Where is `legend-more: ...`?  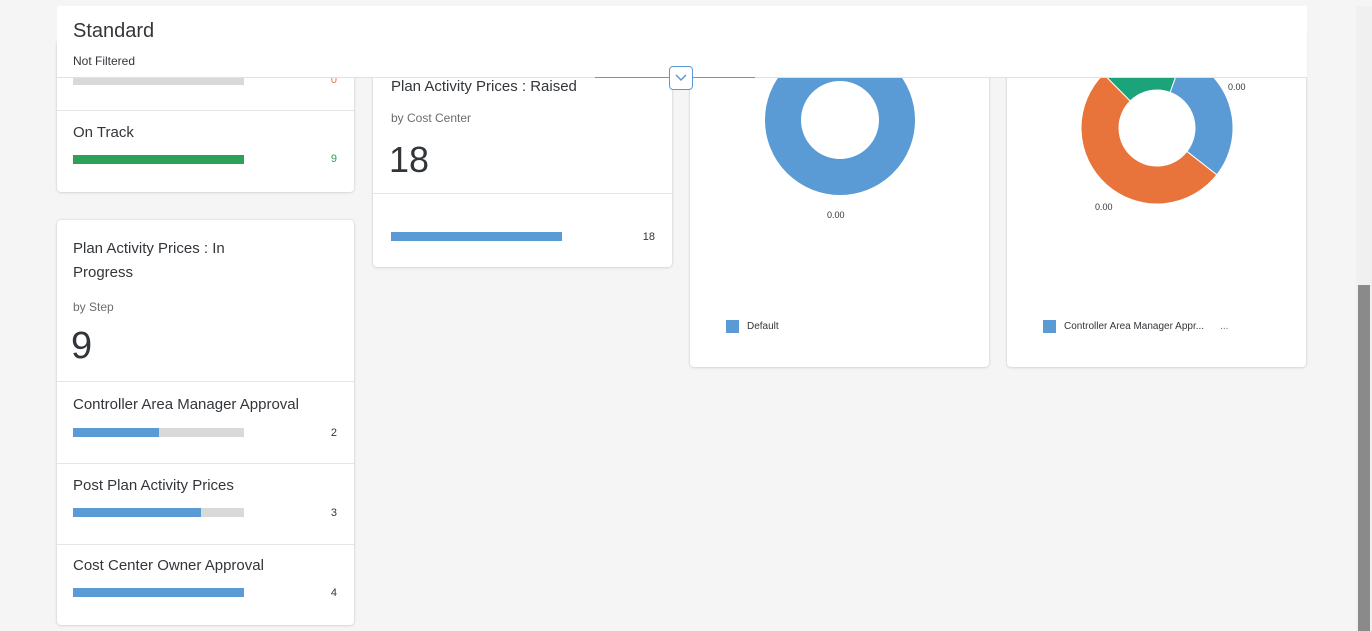
legend-more: ... is located at coordinates (1224, 326).